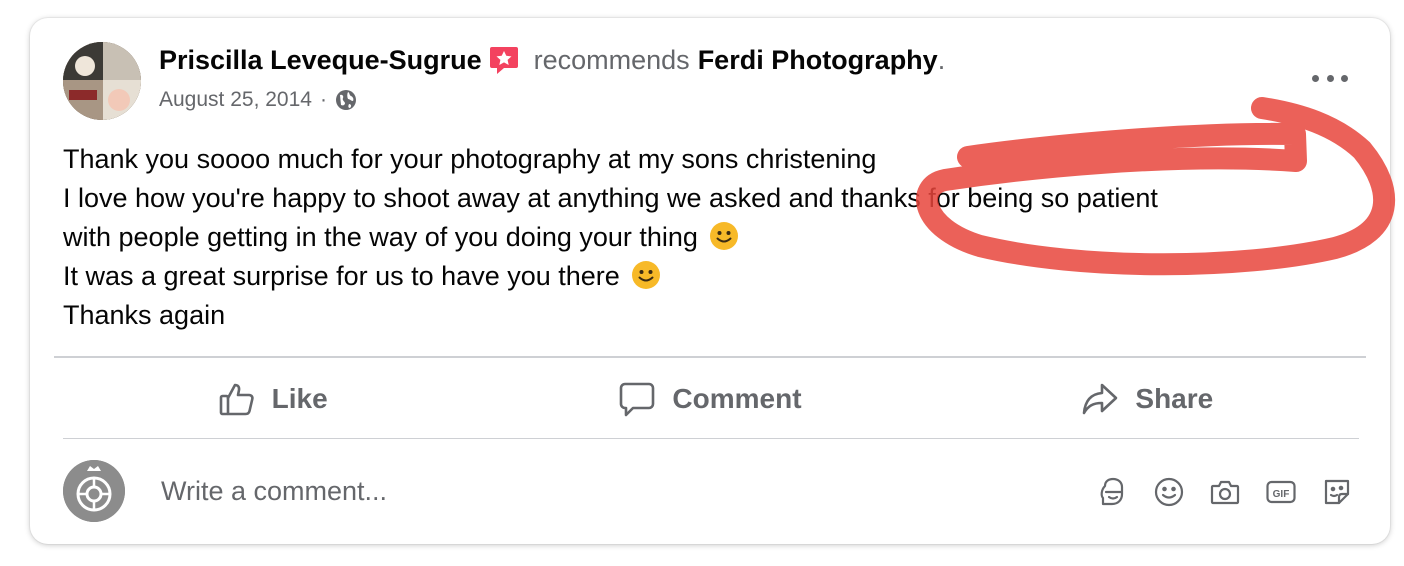 Image resolution: width=1404 pixels, height=566 pixels. What do you see at coordinates (1100, 399) in the screenshot?
I see `share-icon` at bounding box center [1100, 399].